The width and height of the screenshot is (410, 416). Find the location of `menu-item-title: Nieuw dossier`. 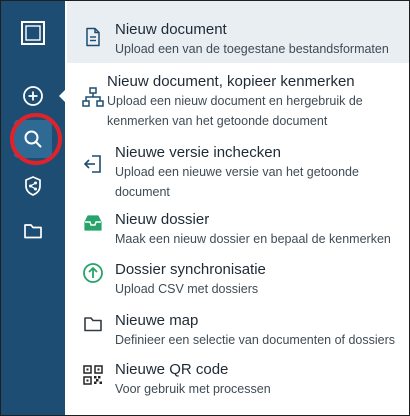

menu-item-title: Nieuw dossier is located at coordinates (162, 219).